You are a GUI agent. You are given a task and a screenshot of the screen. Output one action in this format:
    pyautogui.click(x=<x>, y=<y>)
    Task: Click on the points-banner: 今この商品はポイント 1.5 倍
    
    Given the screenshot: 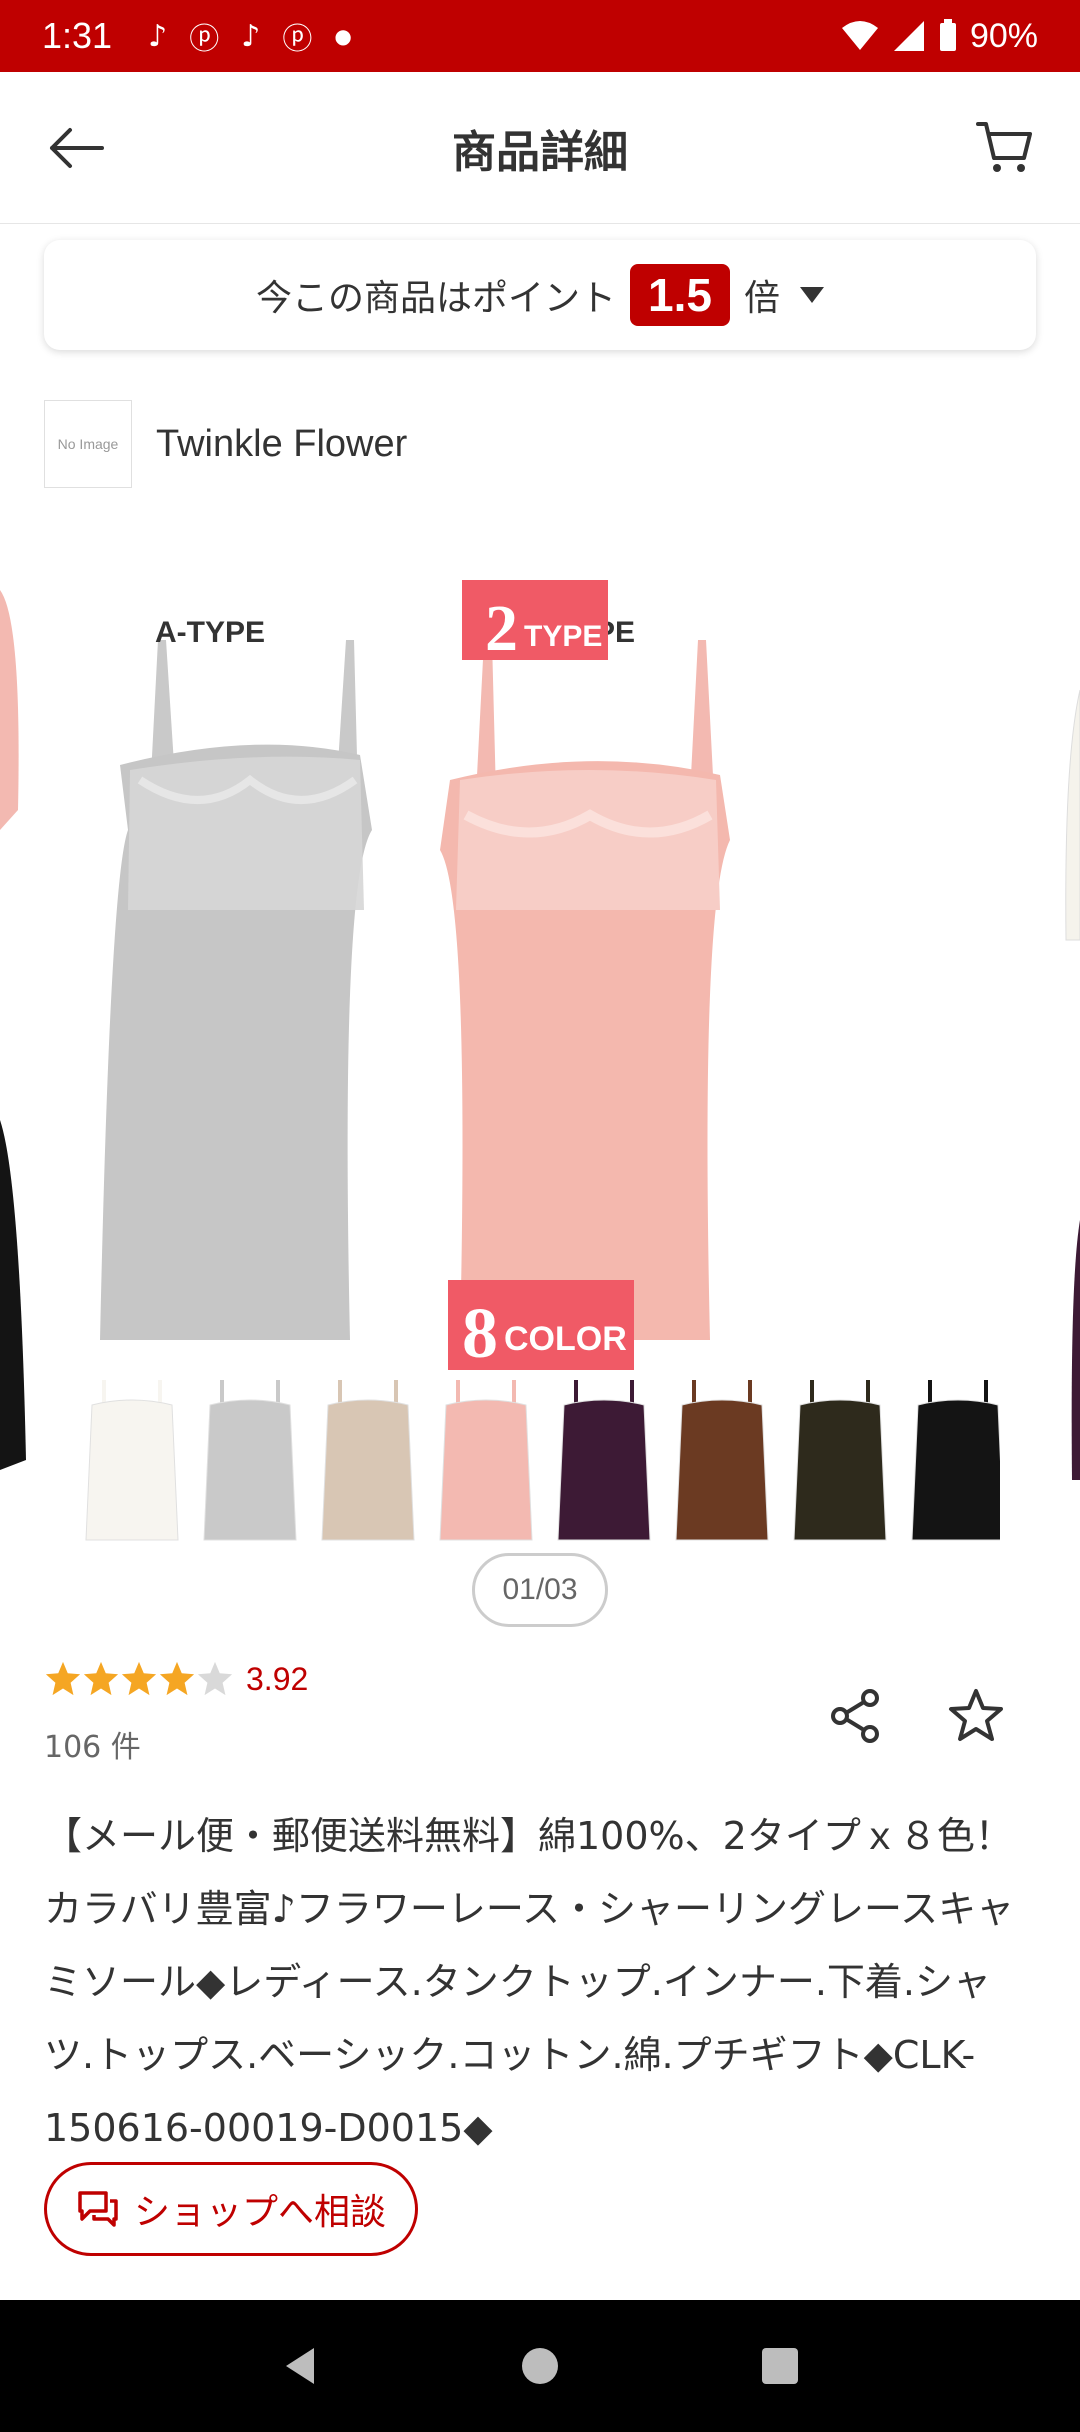 What is the action you would take?
    pyautogui.click(x=540, y=295)
    